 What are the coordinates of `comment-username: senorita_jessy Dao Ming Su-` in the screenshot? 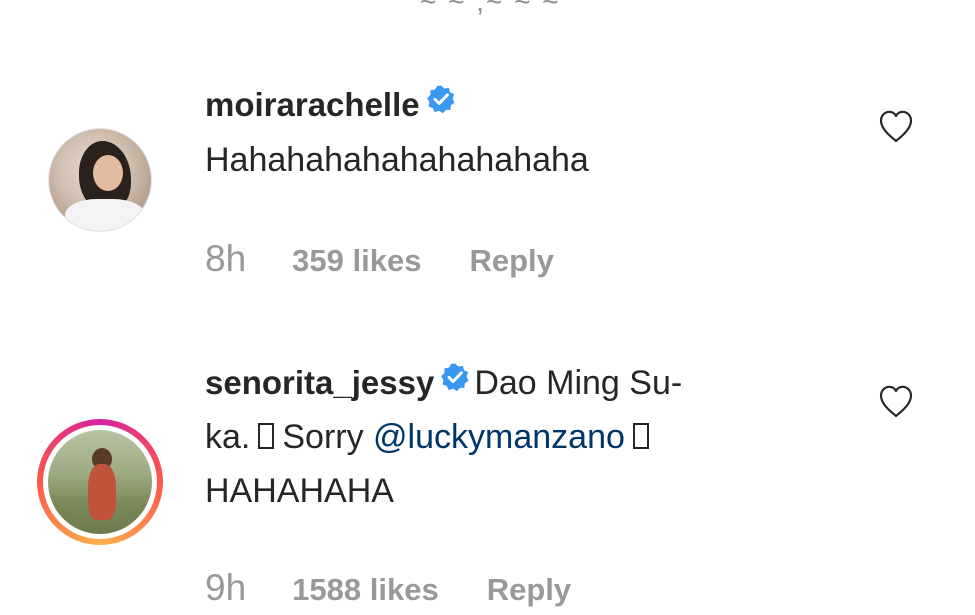 It's located at (444, 383).